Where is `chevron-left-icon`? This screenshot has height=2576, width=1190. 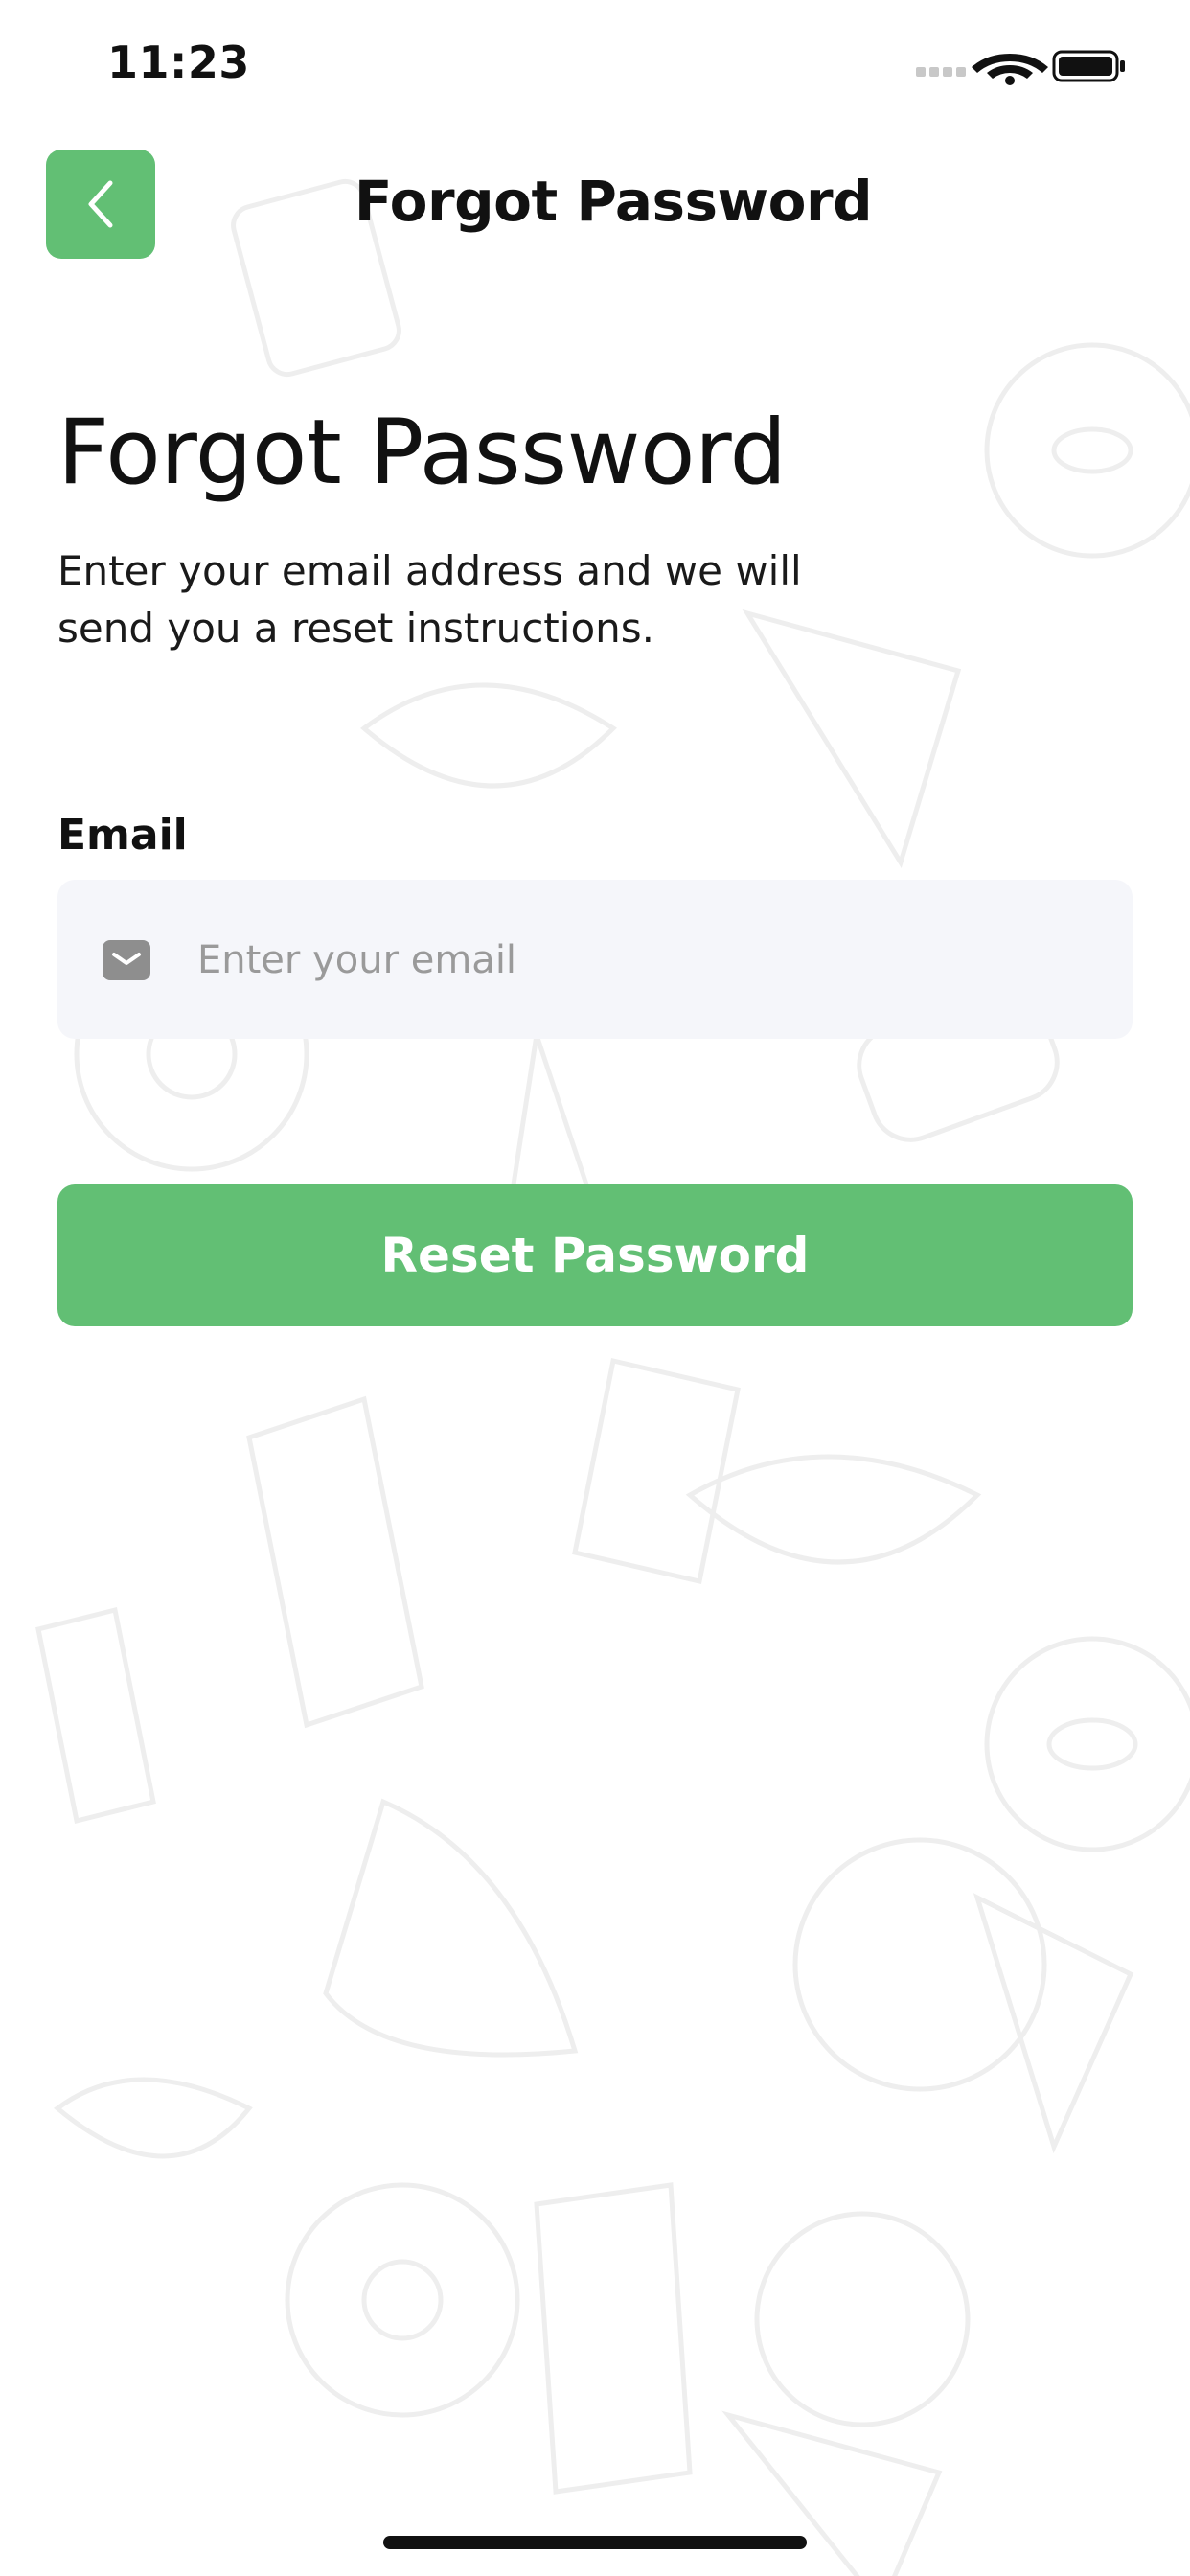 chevron-left-icon is located at coordinates (101, 204).